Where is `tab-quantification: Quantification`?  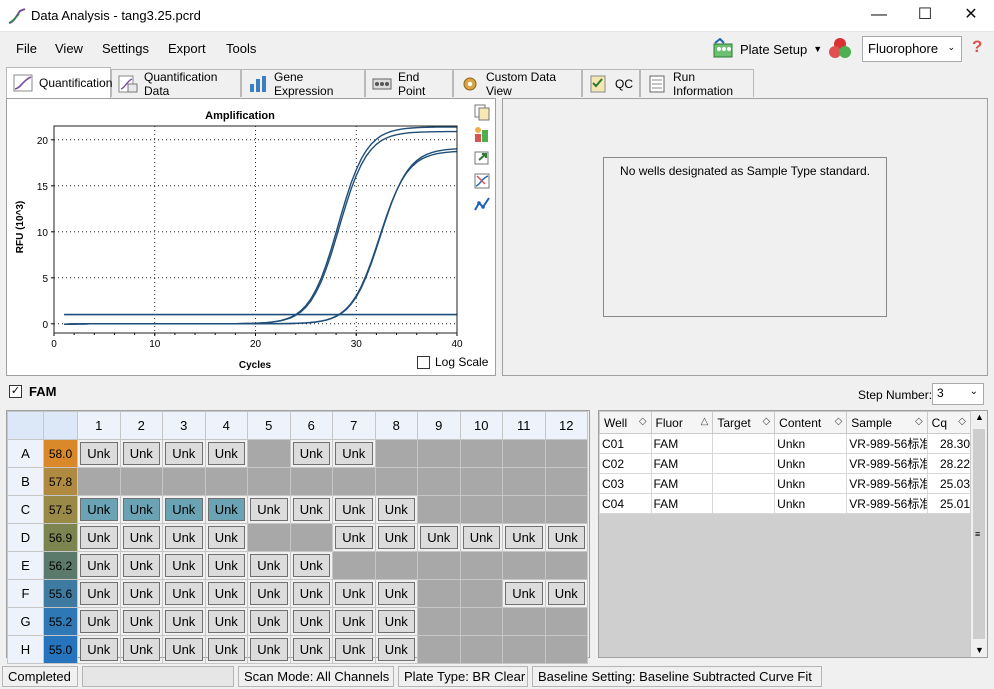
tab-quantification: Quantification is located at coordinates (59, 82).